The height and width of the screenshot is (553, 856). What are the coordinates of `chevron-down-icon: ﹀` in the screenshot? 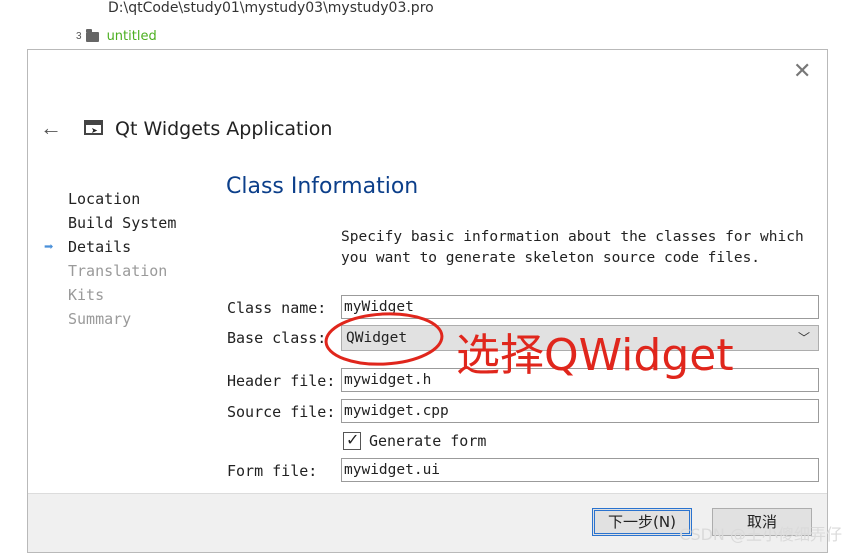 It's located at (803, 338).